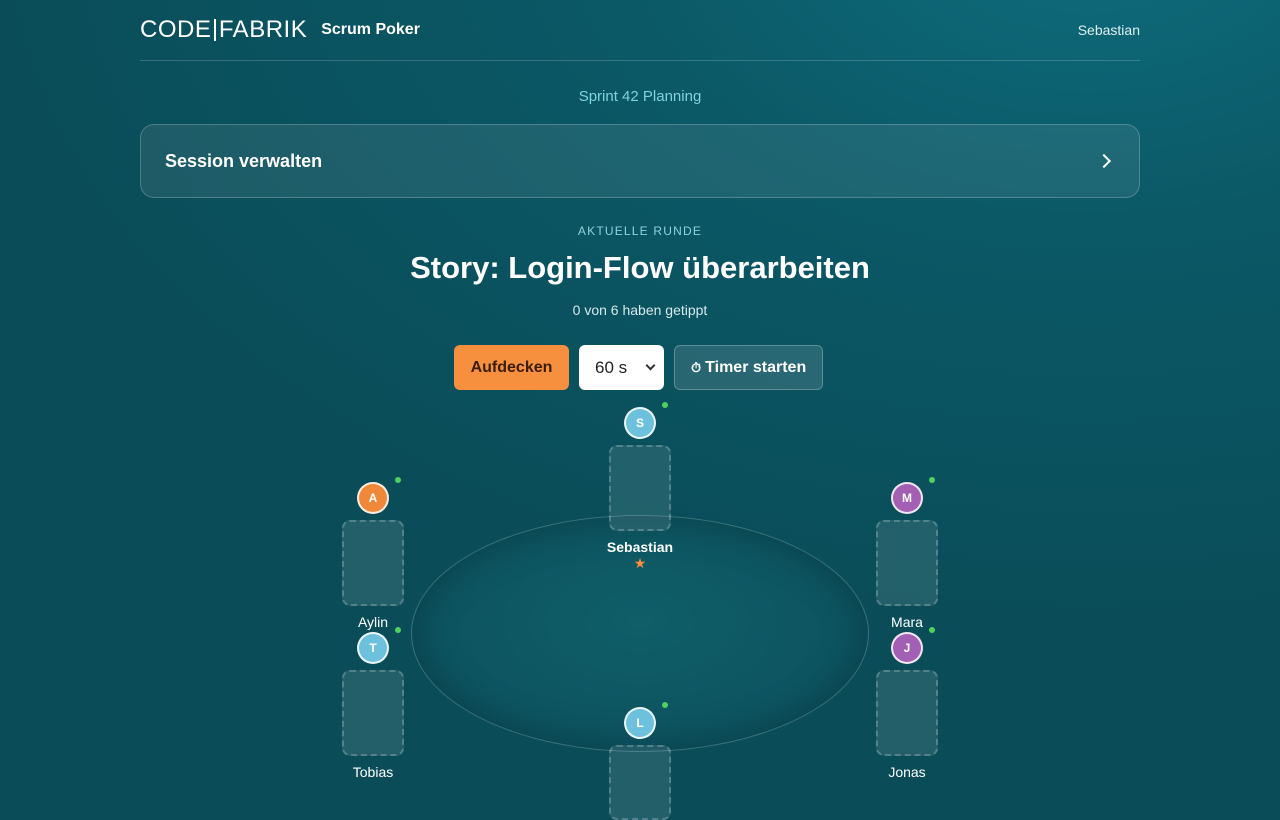 Image resolution: width=1280 pixels, height=820 pixels. What do you see at coordinates (640, 723) in the screenshot?
I see `avatar: L` at bounding box center [640, 723].